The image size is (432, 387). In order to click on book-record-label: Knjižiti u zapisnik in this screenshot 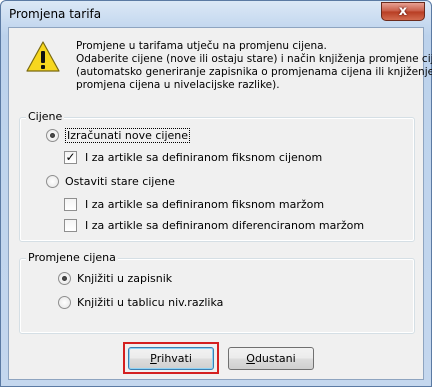, I will do `click(125, 278)`.